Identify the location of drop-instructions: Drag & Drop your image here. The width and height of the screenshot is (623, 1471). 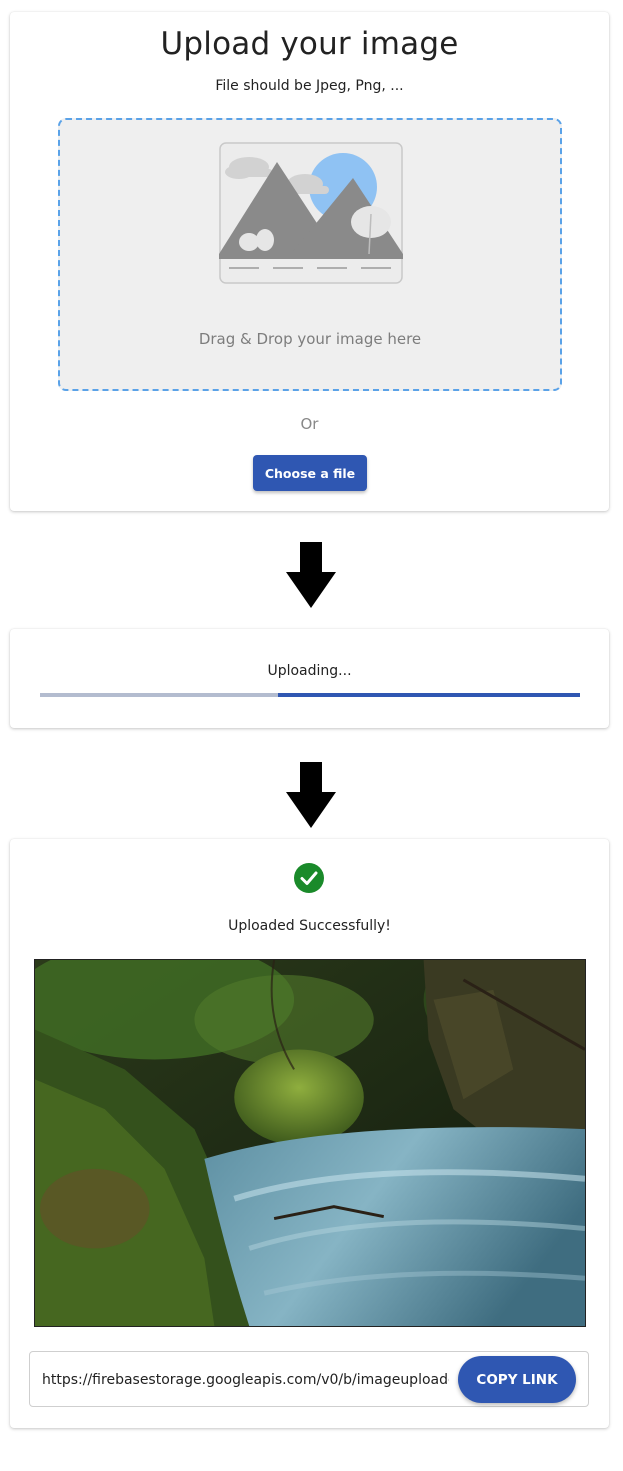
(310, 339).